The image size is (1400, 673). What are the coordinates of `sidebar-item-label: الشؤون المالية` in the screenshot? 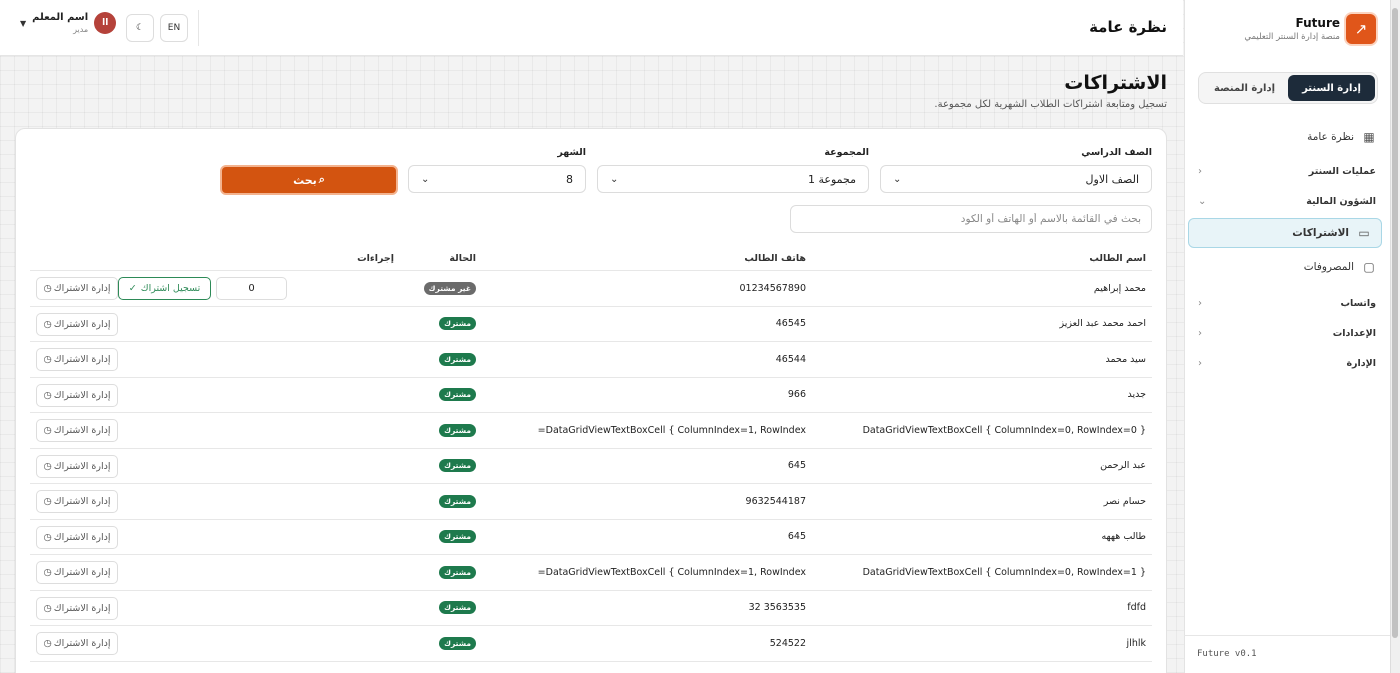 It's located at (1341, 201).